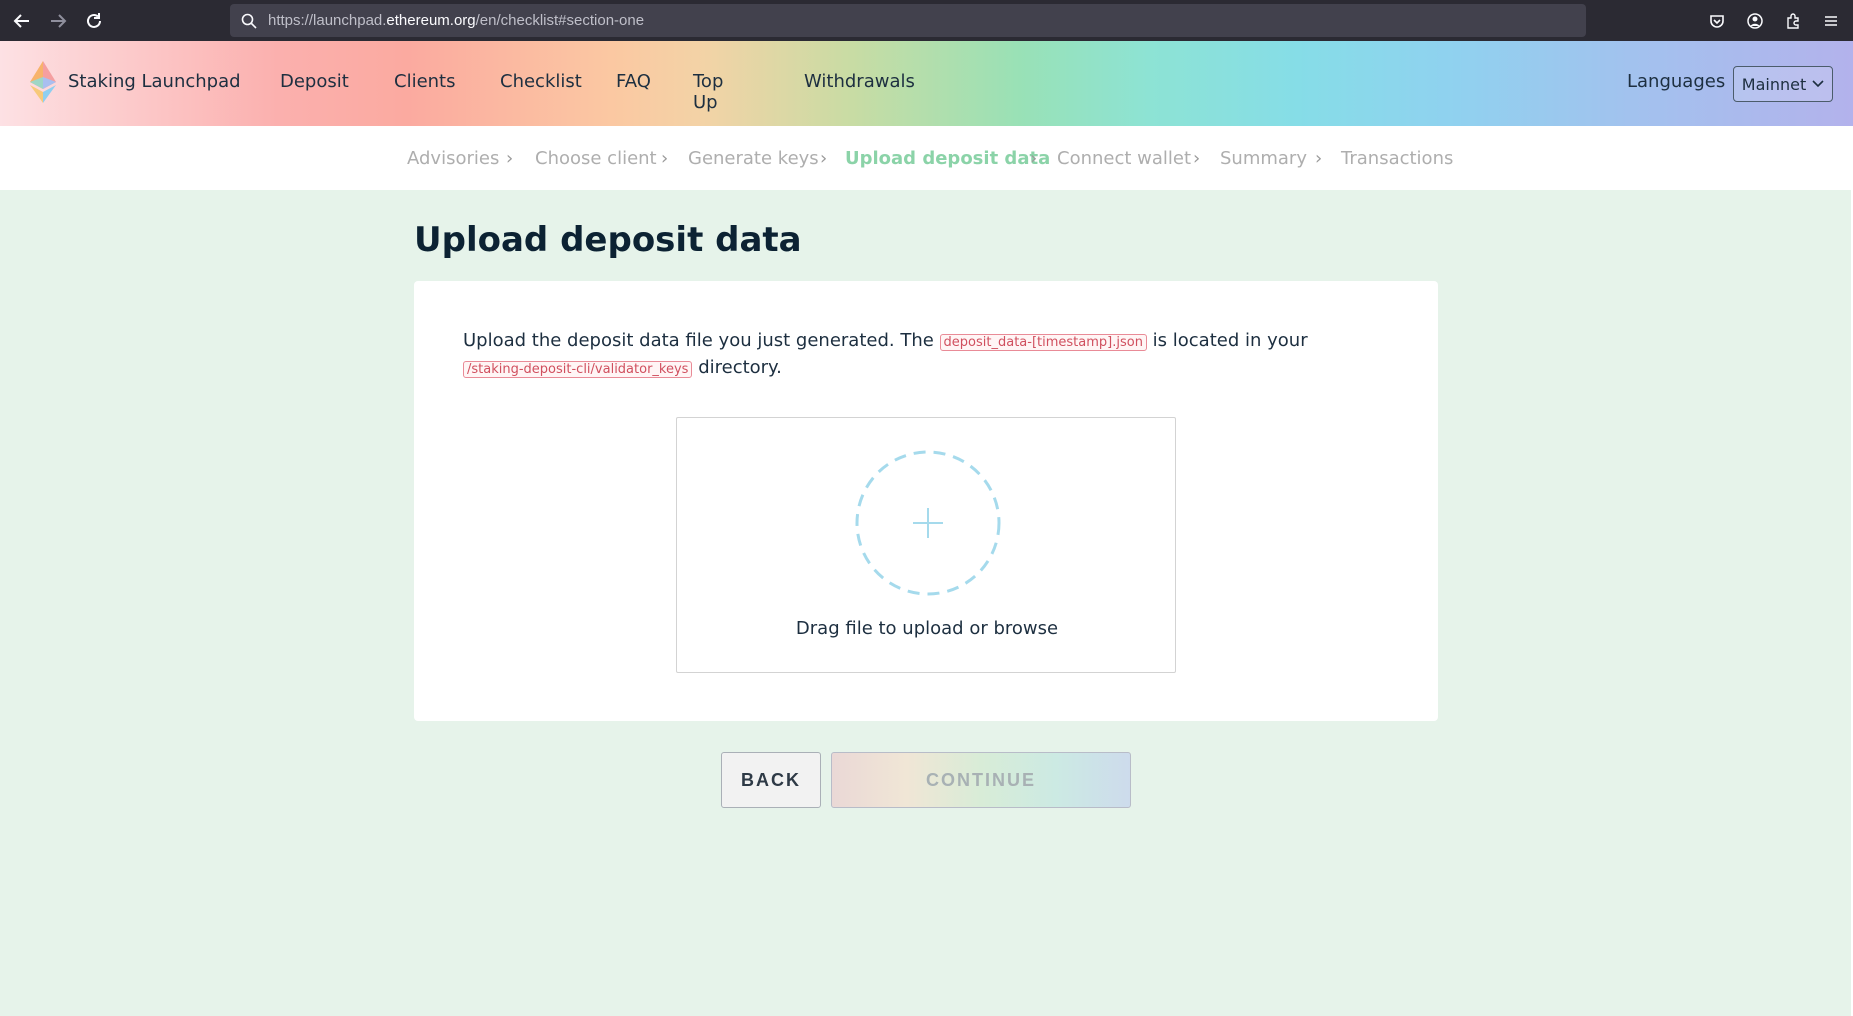 The width and height of the screenshot is (1853, 1016). Describe the element at coordinates (578, 369) in the screenshot. I see `code-validator-keys-path: /staking-deposit-cli/validator_keys` at that location.